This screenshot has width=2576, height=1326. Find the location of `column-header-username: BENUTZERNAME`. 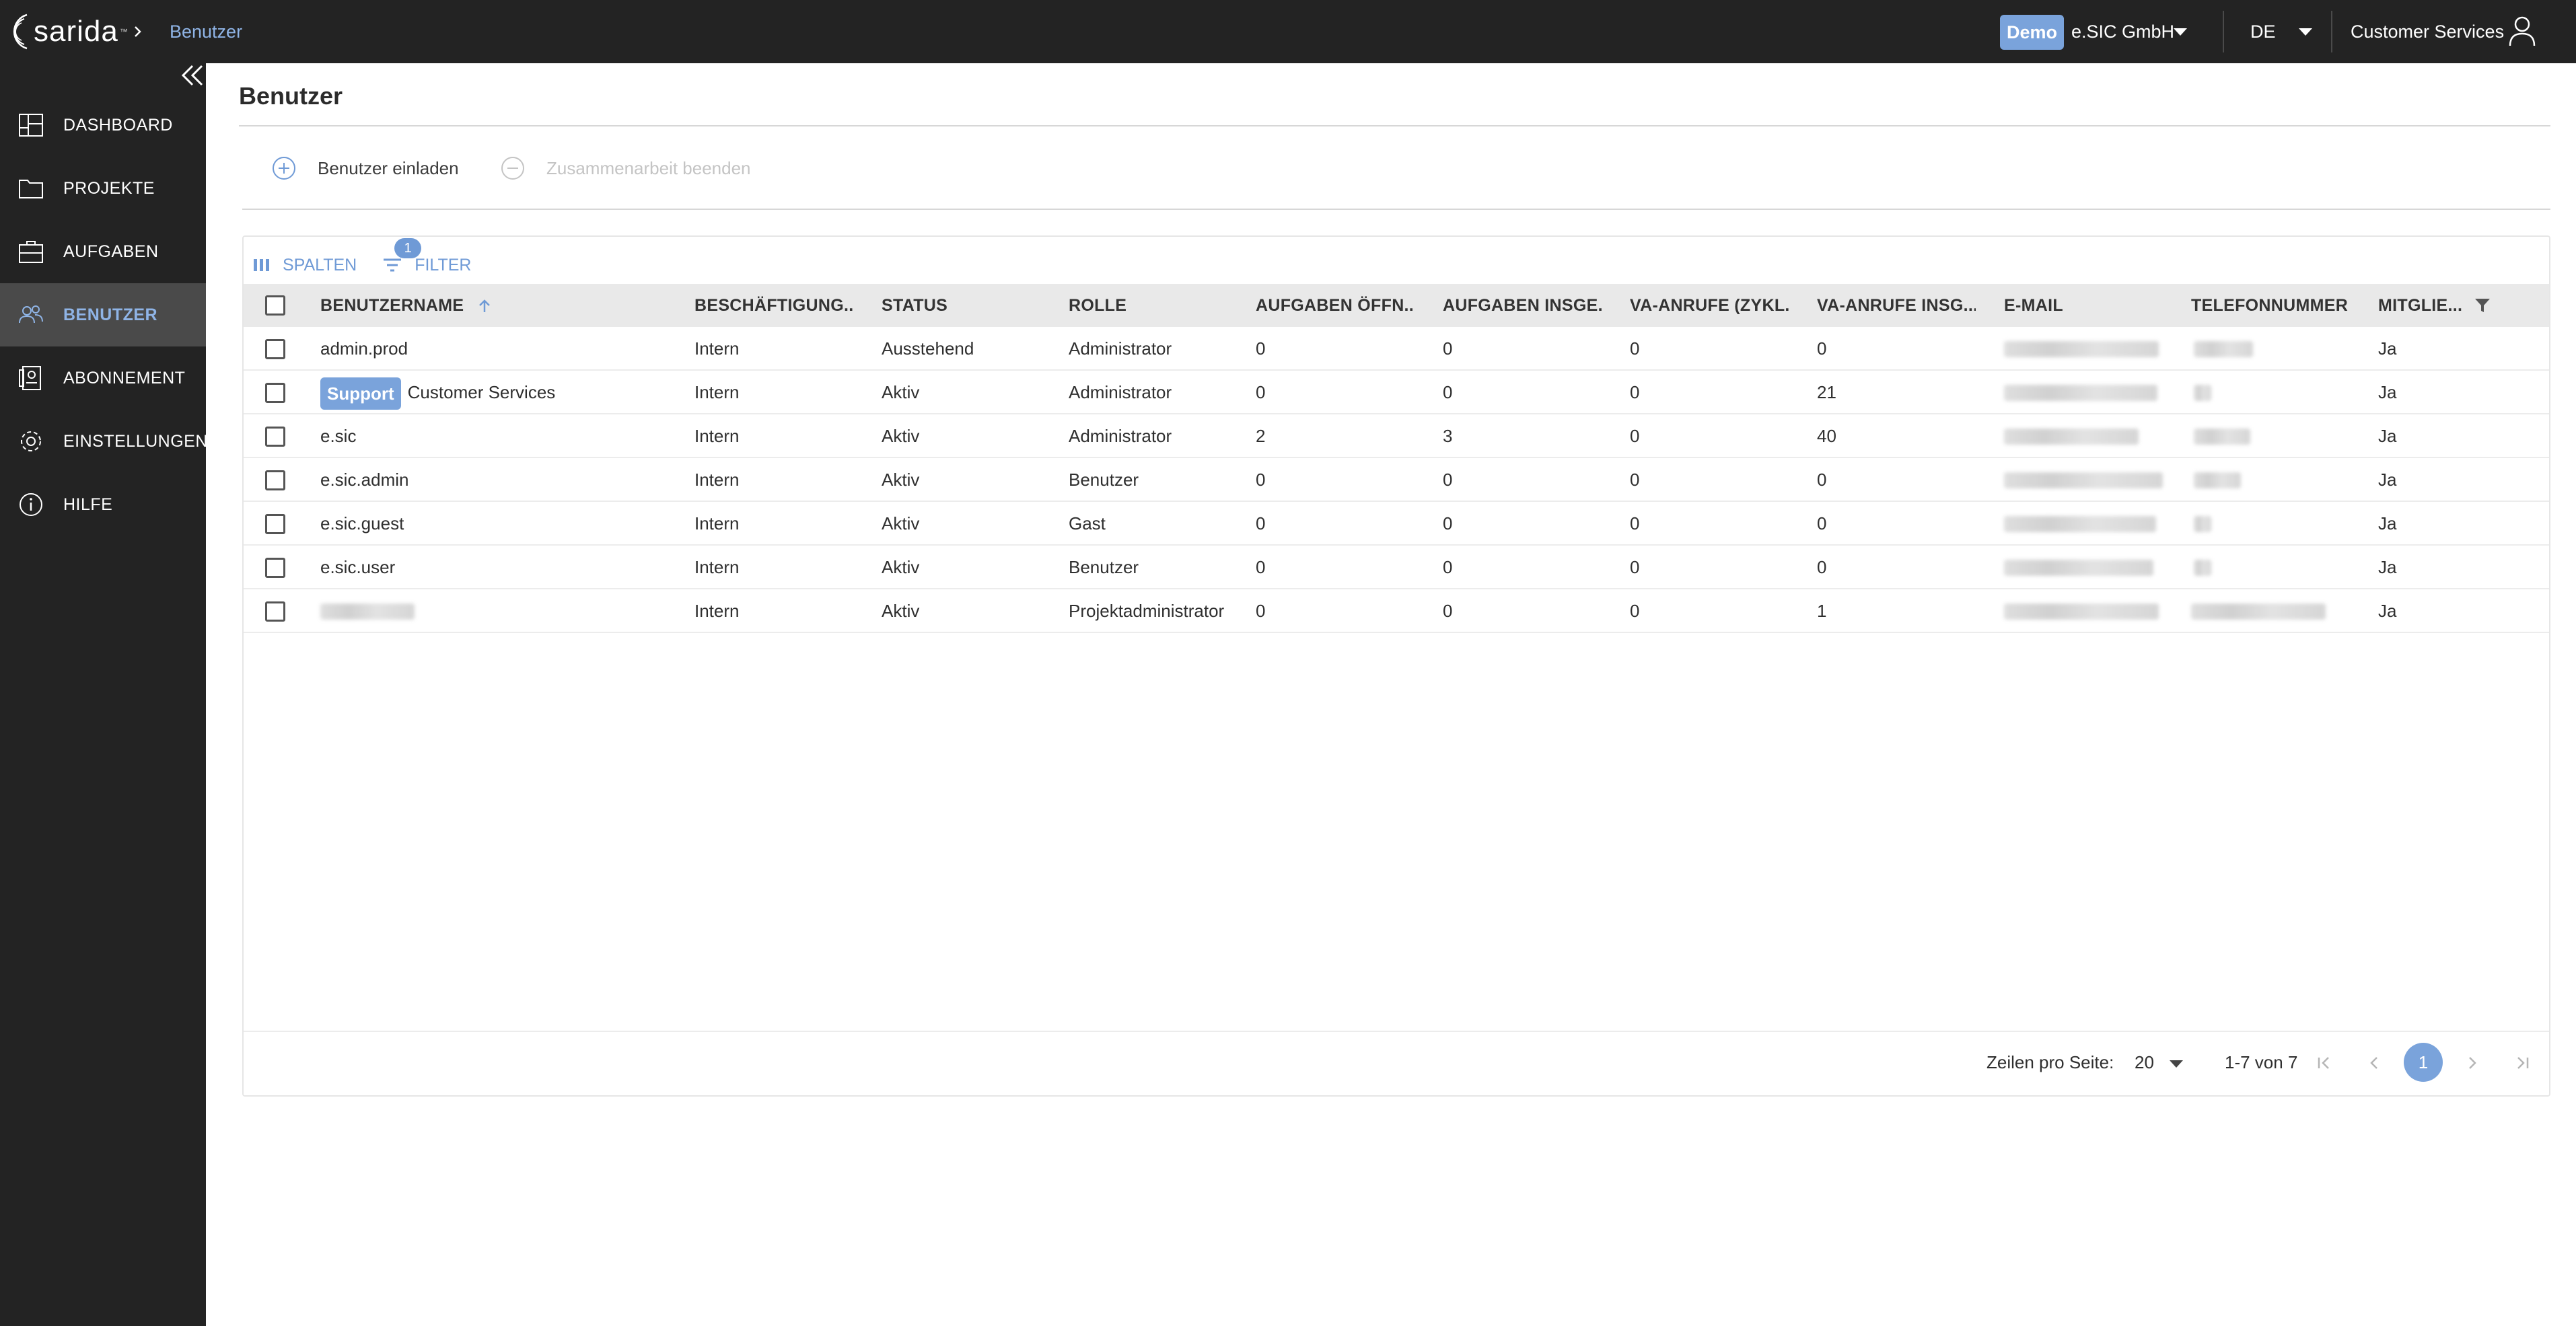

column-header-username: BENUTZERNAME is located at coordinates (406, 305).